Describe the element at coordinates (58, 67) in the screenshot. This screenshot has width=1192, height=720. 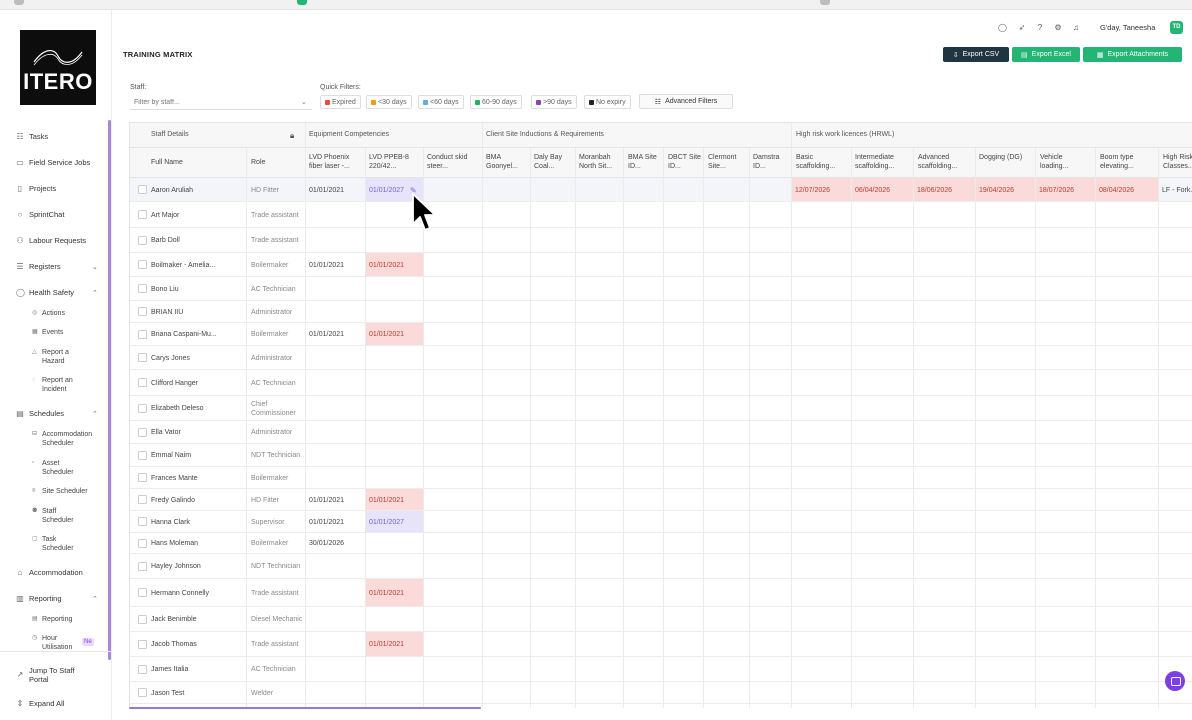
I see `itero-logo: ITERO` at that location.